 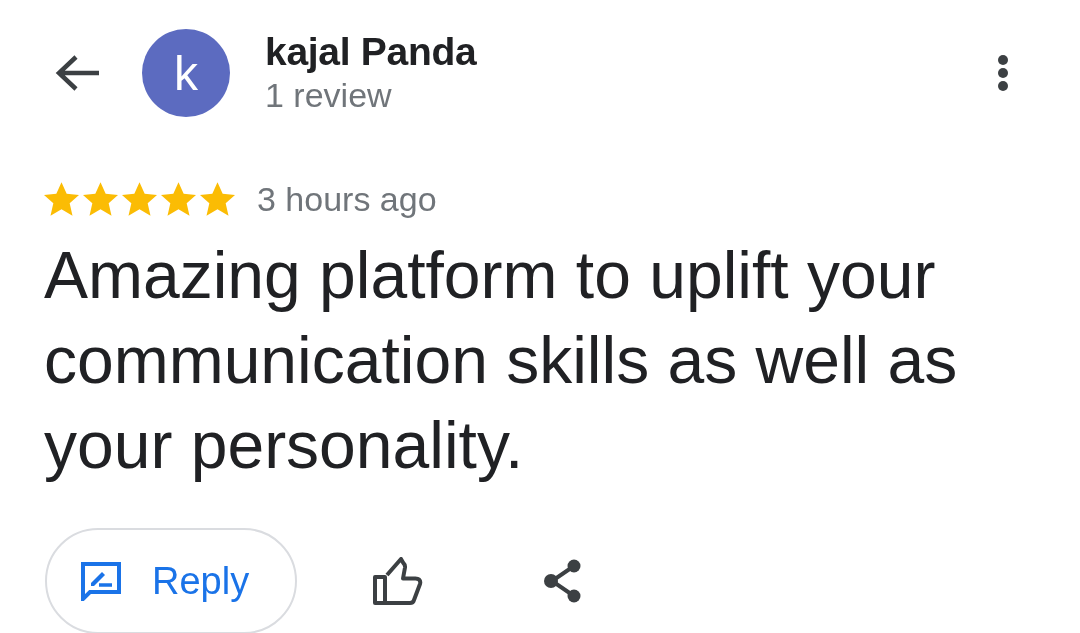 What do you see at coordinates (78, 73) in the screenshot?
I see `back-arrow-icon` at bounding box center [78, 73].